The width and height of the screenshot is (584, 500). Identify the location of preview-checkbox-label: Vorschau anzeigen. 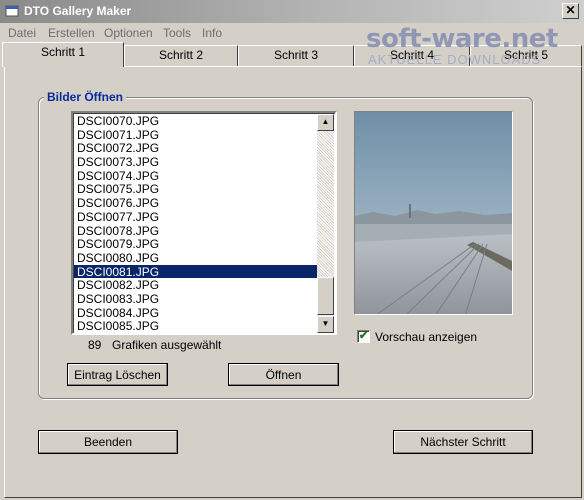
(426, 337).